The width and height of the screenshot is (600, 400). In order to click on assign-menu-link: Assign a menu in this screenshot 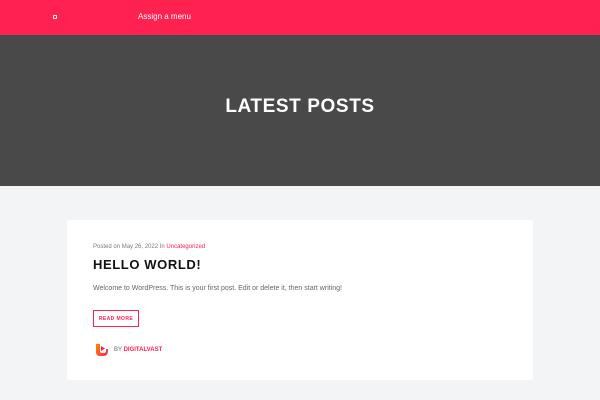, I will do `click(164, 17)`.